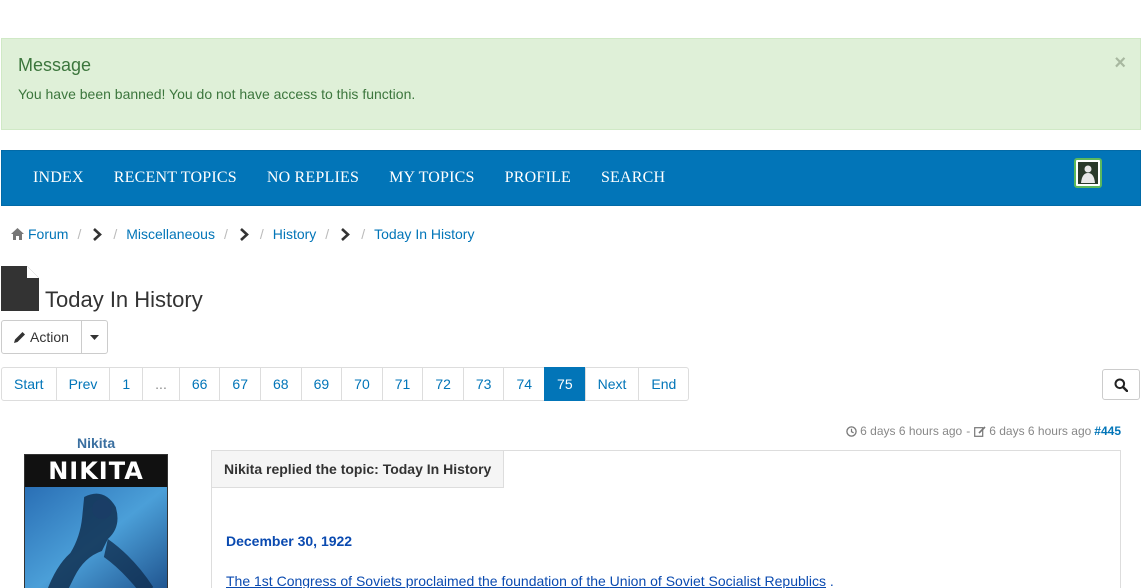  I want to click on document-icon, so click(20, 290).